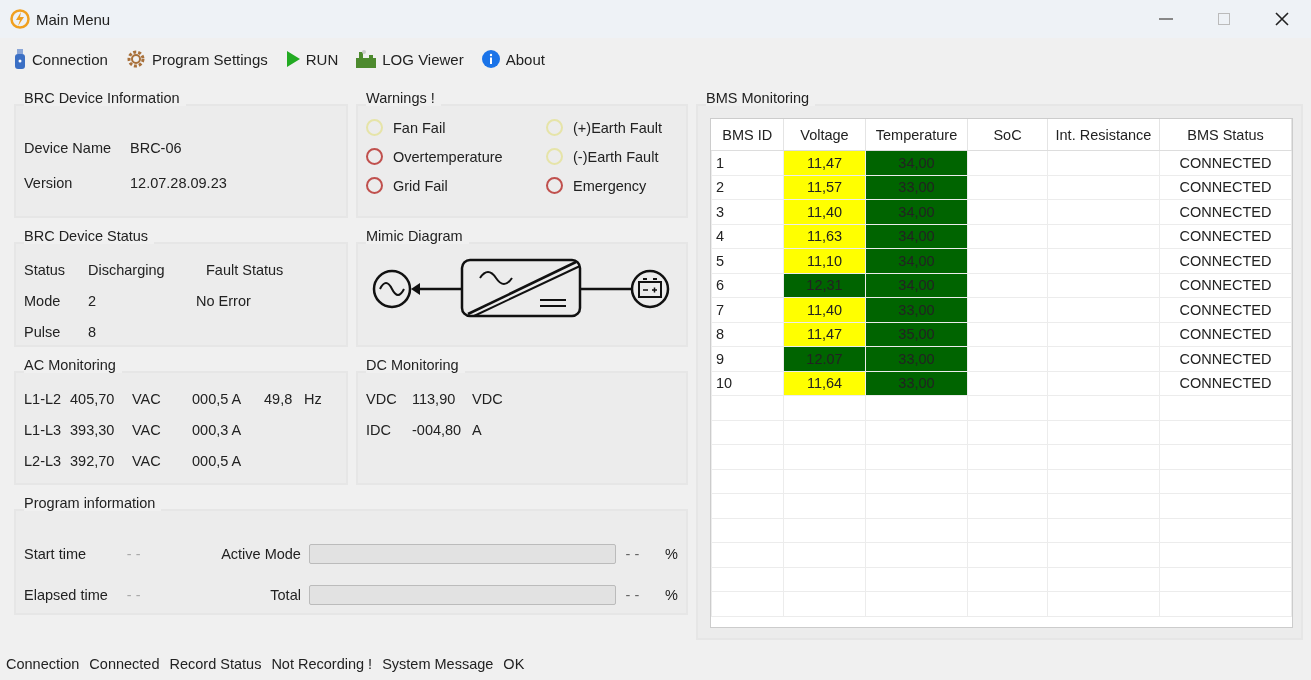 The width and height of the screenshot is (1311, 680). Describe the element at coordinates (514, 664) in the screenshot. I see `status-value: OK` at that location.